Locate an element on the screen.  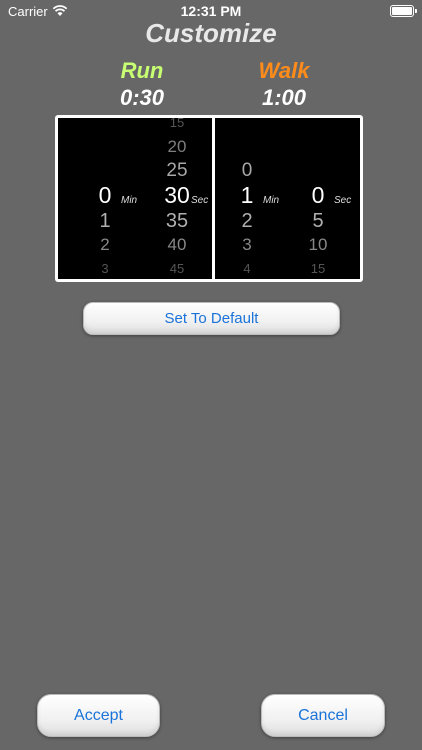
picker-option: 1 is located at coordinates (105, 221).